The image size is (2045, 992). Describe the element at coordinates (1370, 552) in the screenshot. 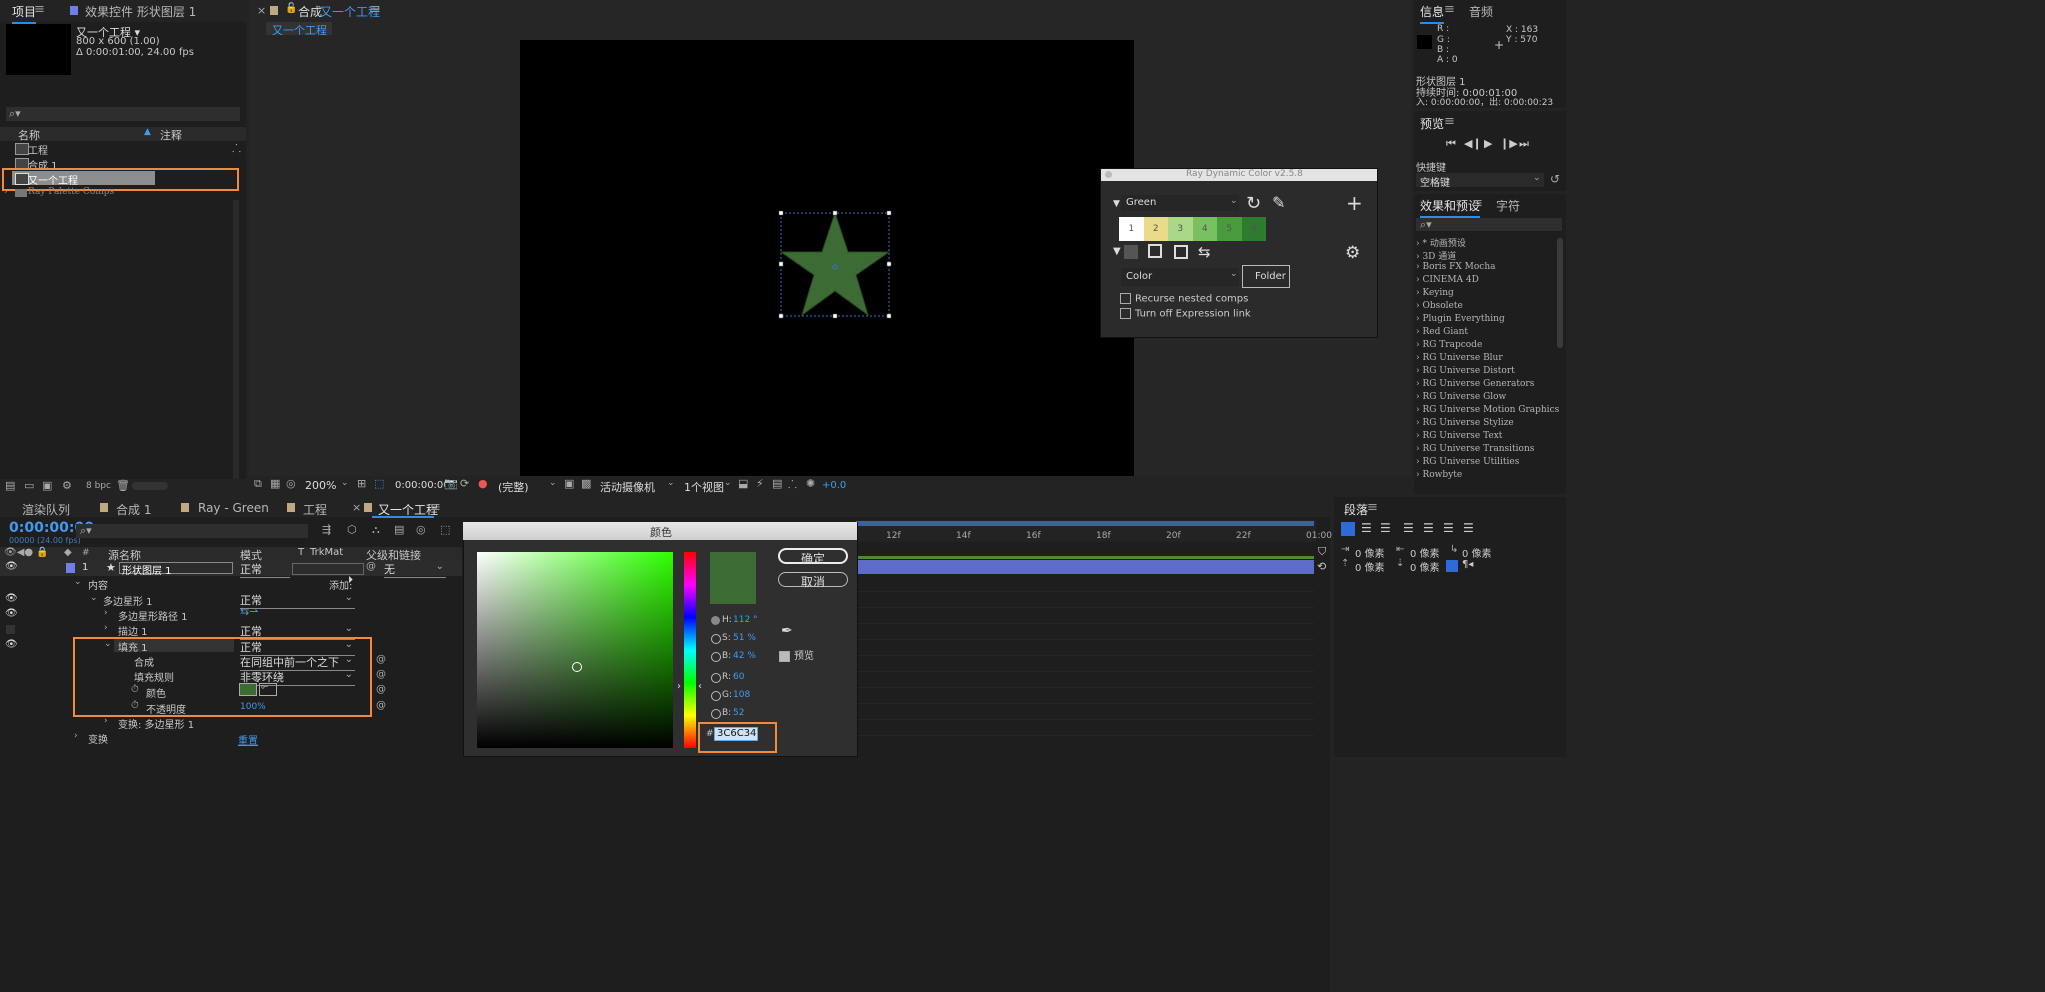

I see `indent-left-value: 0 像素` at that location.